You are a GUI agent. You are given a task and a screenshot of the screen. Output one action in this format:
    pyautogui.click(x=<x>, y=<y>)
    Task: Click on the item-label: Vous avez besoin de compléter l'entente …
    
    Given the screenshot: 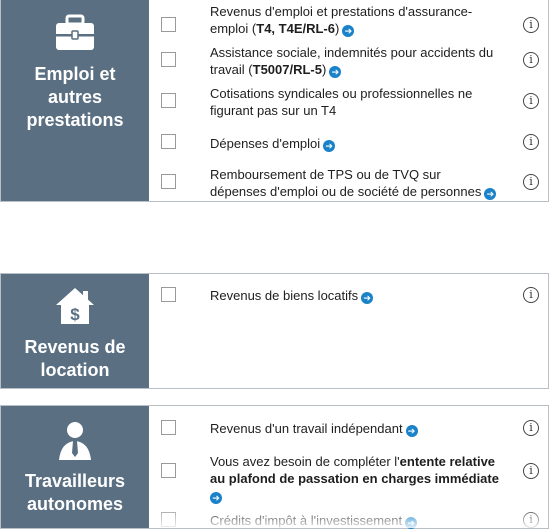 What is the action you would take?
    pyautogui.click(x=355, y=478)
    